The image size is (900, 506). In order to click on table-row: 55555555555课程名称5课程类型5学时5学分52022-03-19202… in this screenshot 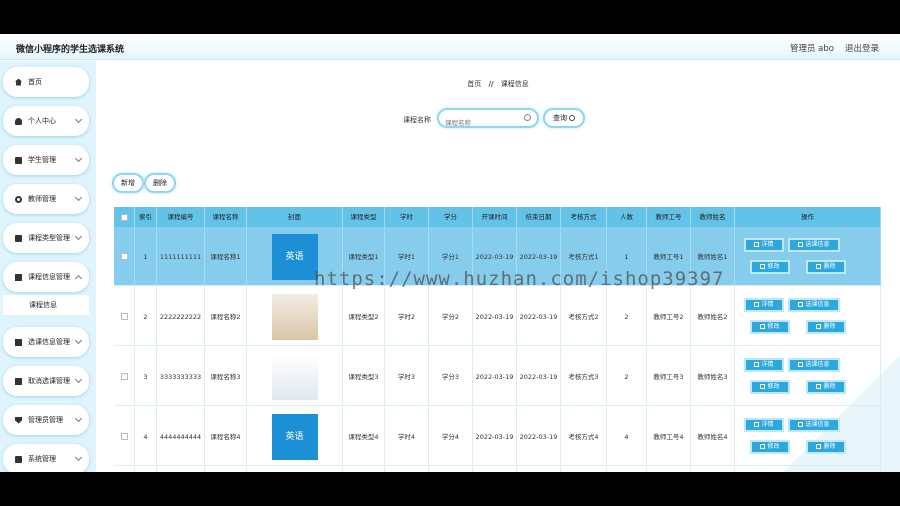, I will do `click(497, 469)`.